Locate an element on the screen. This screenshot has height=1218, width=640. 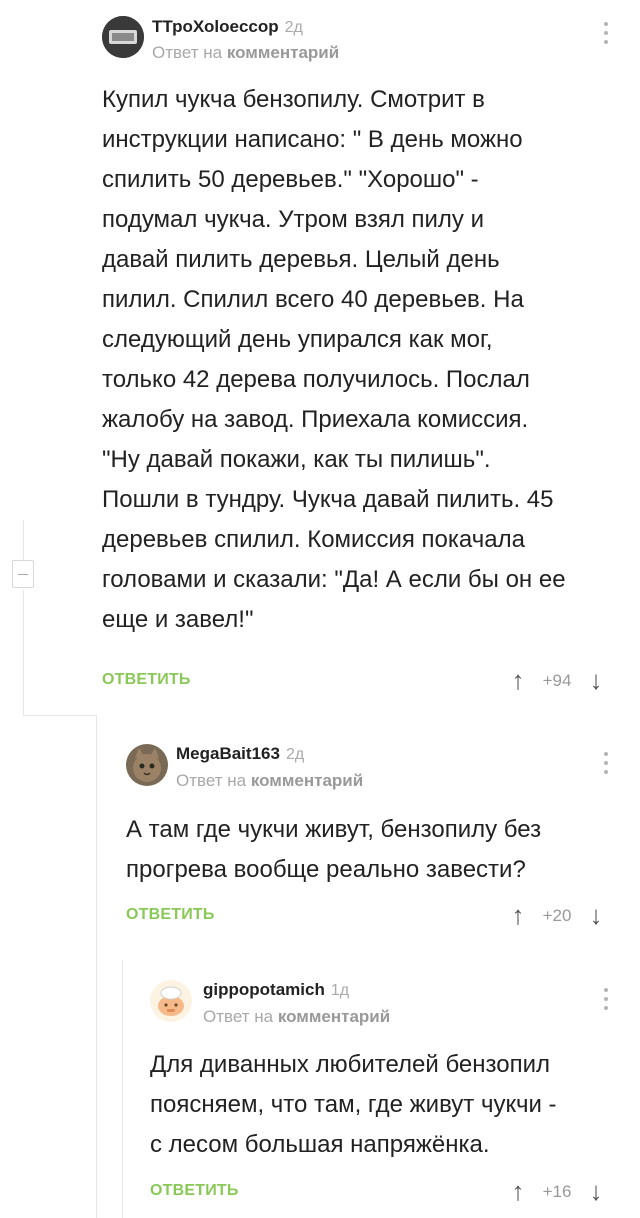
text-line: А там где чукчи живут, бензопилу без is located at coordinates (334, 829).